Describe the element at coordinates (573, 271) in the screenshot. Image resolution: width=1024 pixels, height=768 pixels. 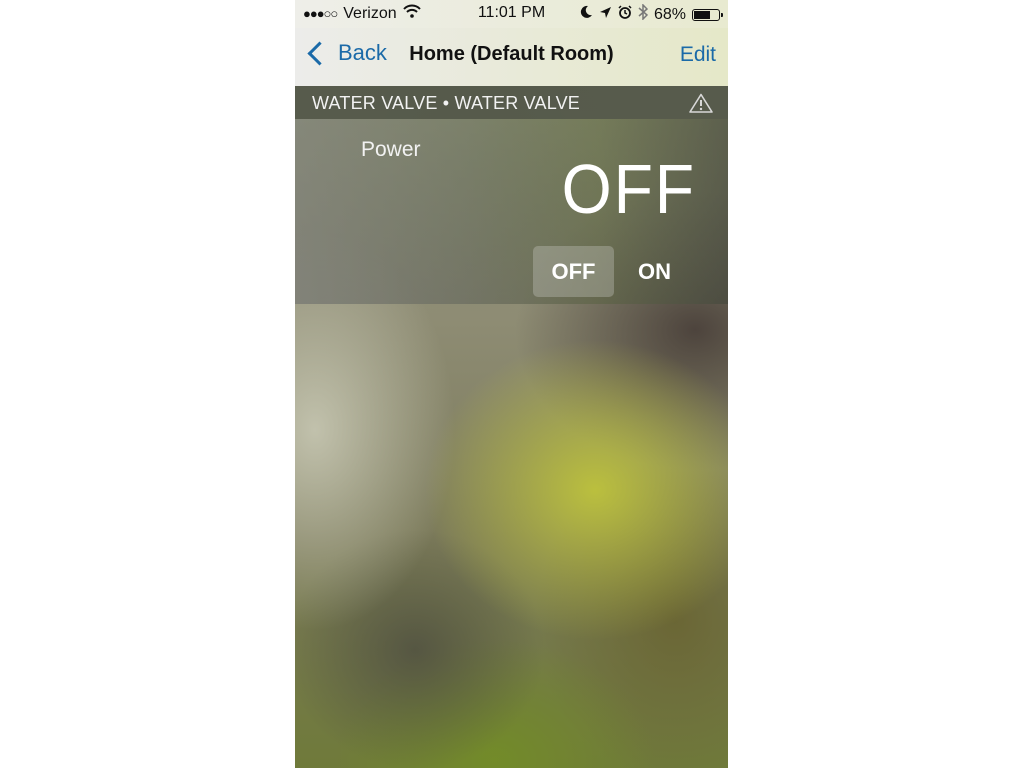
I see `power-off-button: OFF` at that location.